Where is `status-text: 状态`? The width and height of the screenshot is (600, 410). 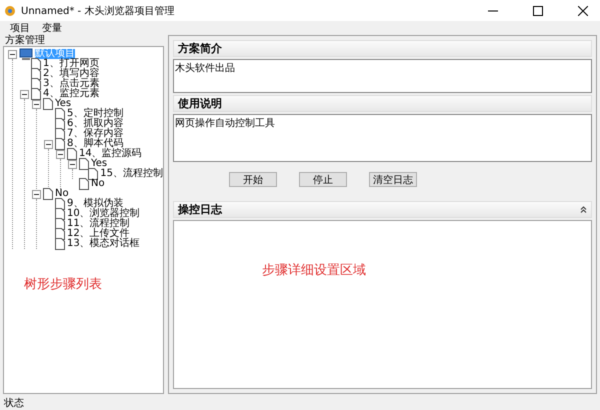 status-text: 状态 is located at coordinates (14, 403).